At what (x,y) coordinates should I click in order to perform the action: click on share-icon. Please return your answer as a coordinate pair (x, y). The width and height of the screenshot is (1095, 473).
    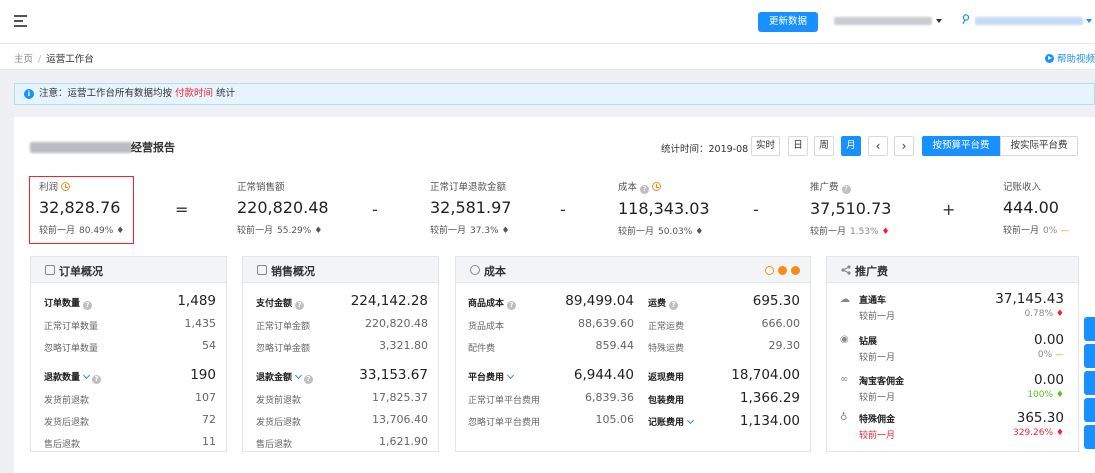
    Looking at the image, I should click on (846, 270).